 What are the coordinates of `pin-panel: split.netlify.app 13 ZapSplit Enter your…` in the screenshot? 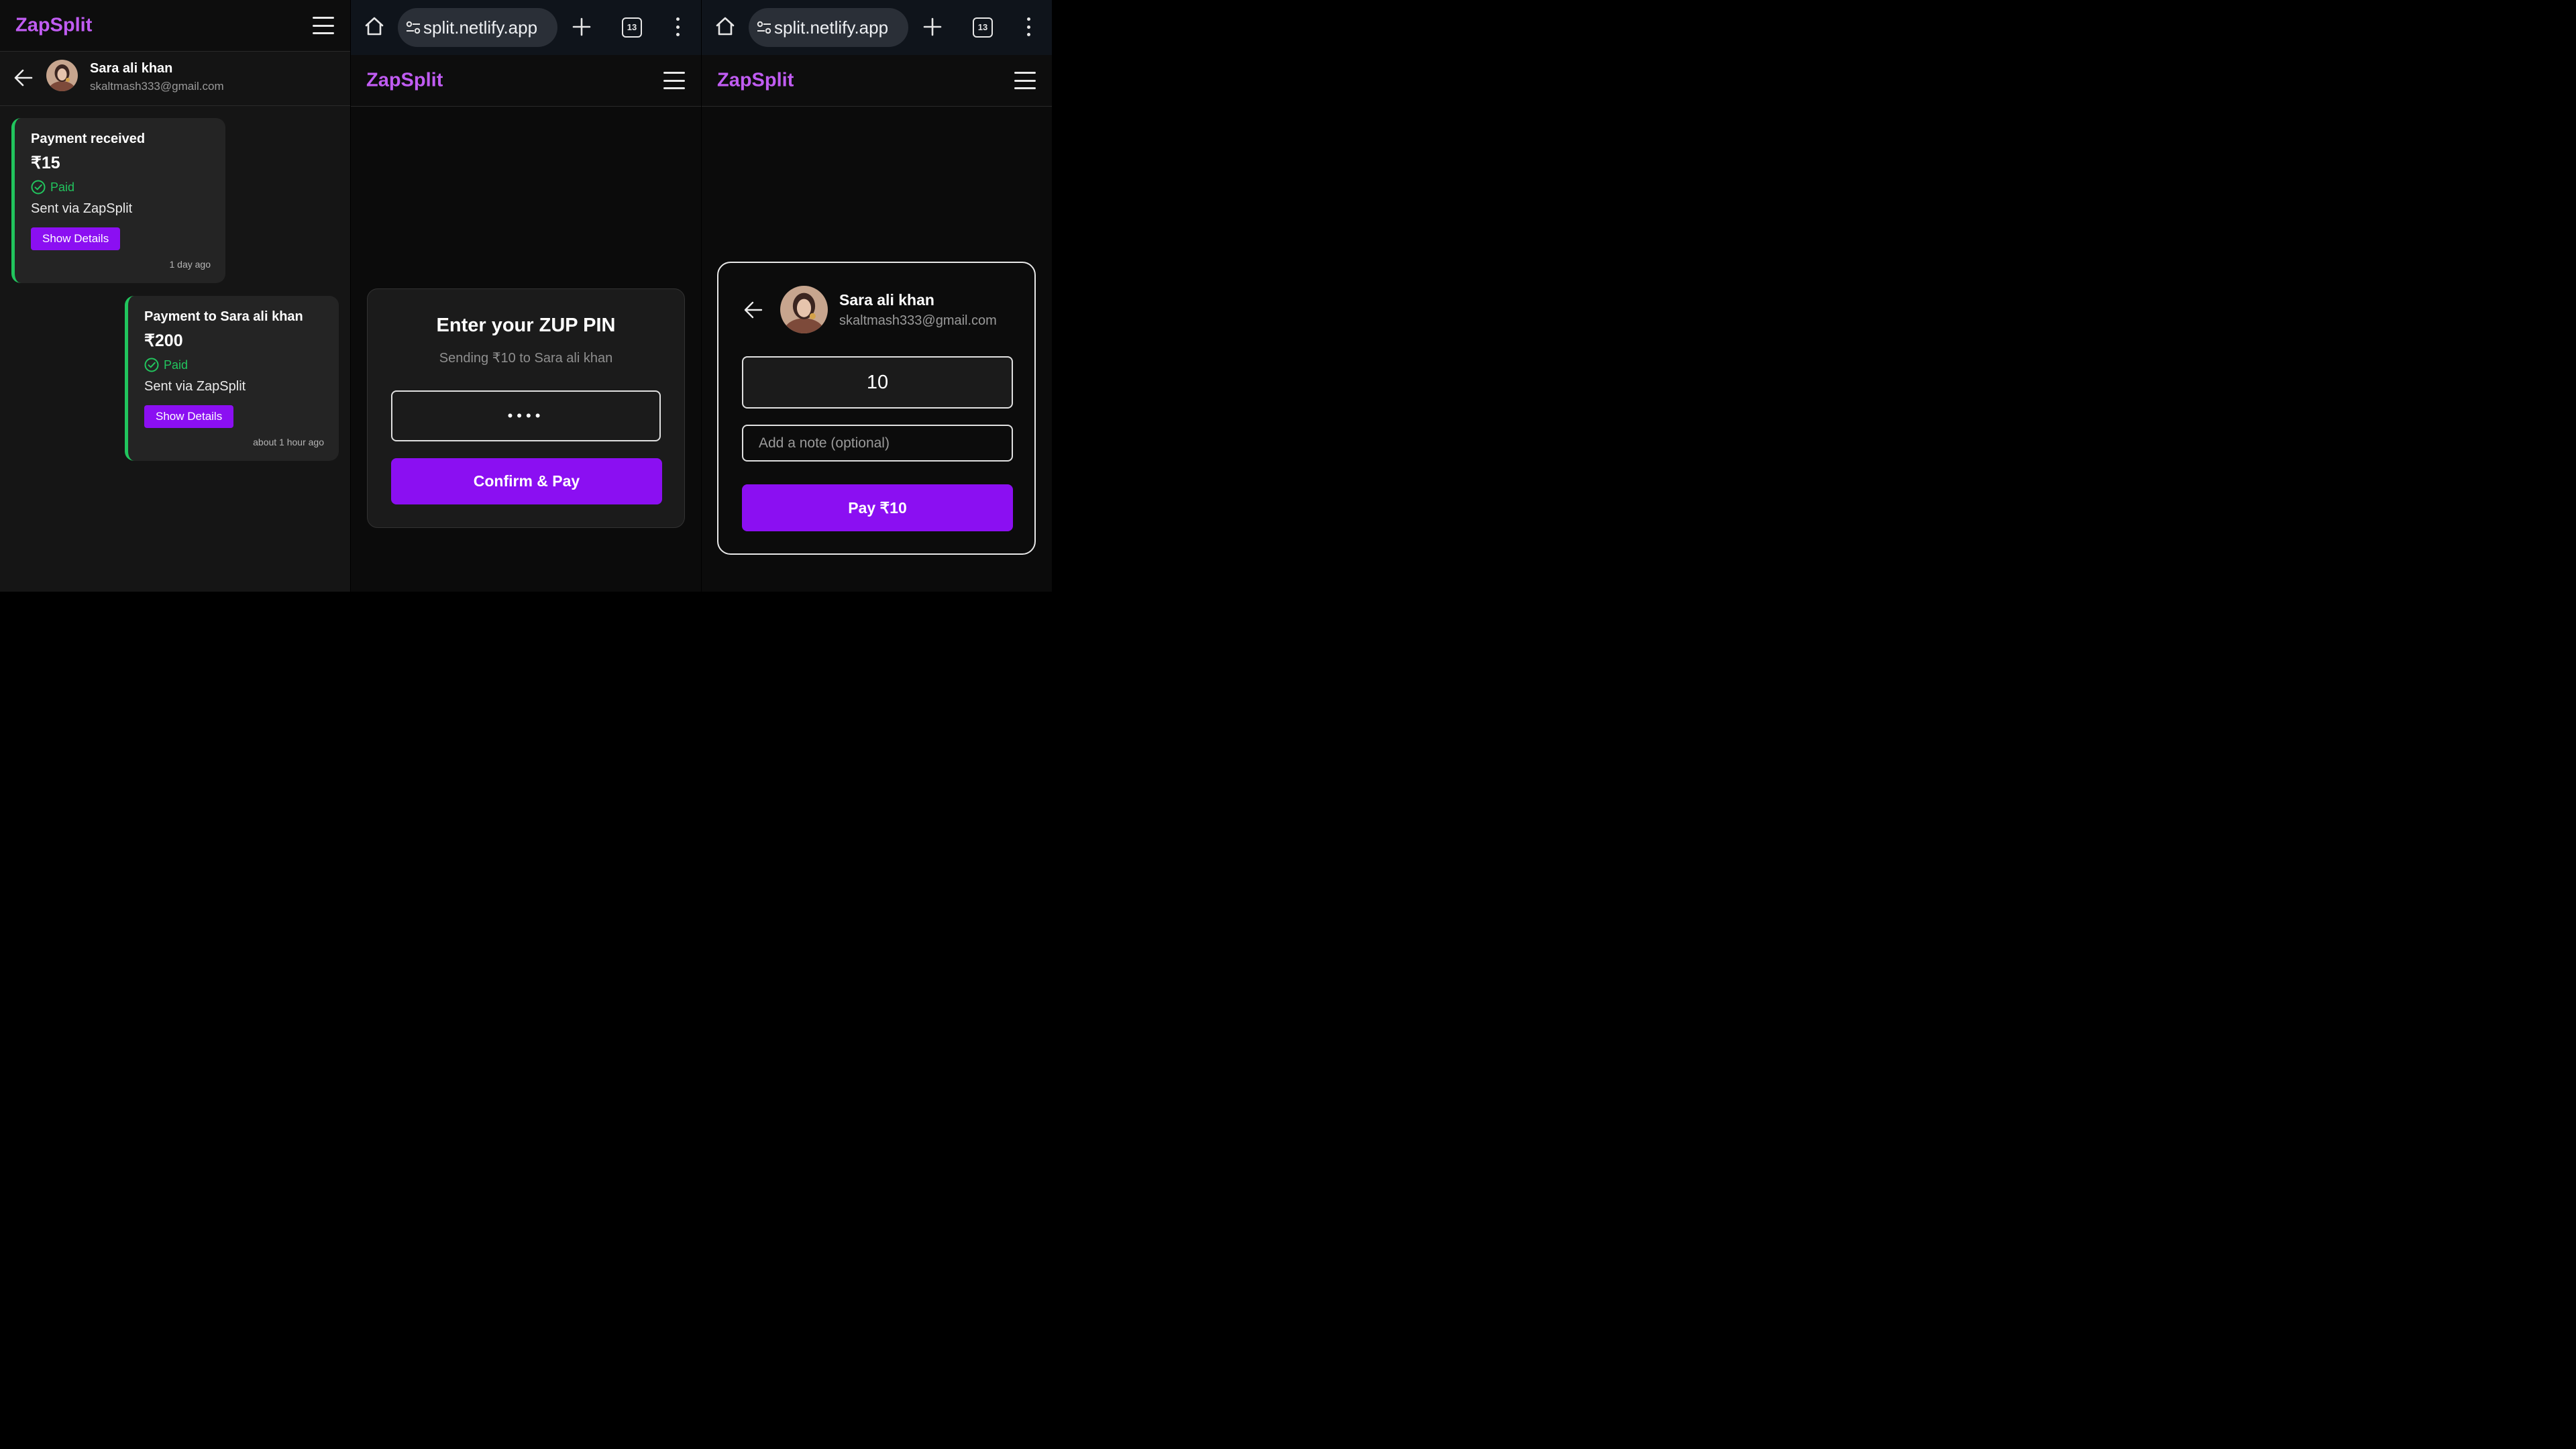 It's located at (526, 296).